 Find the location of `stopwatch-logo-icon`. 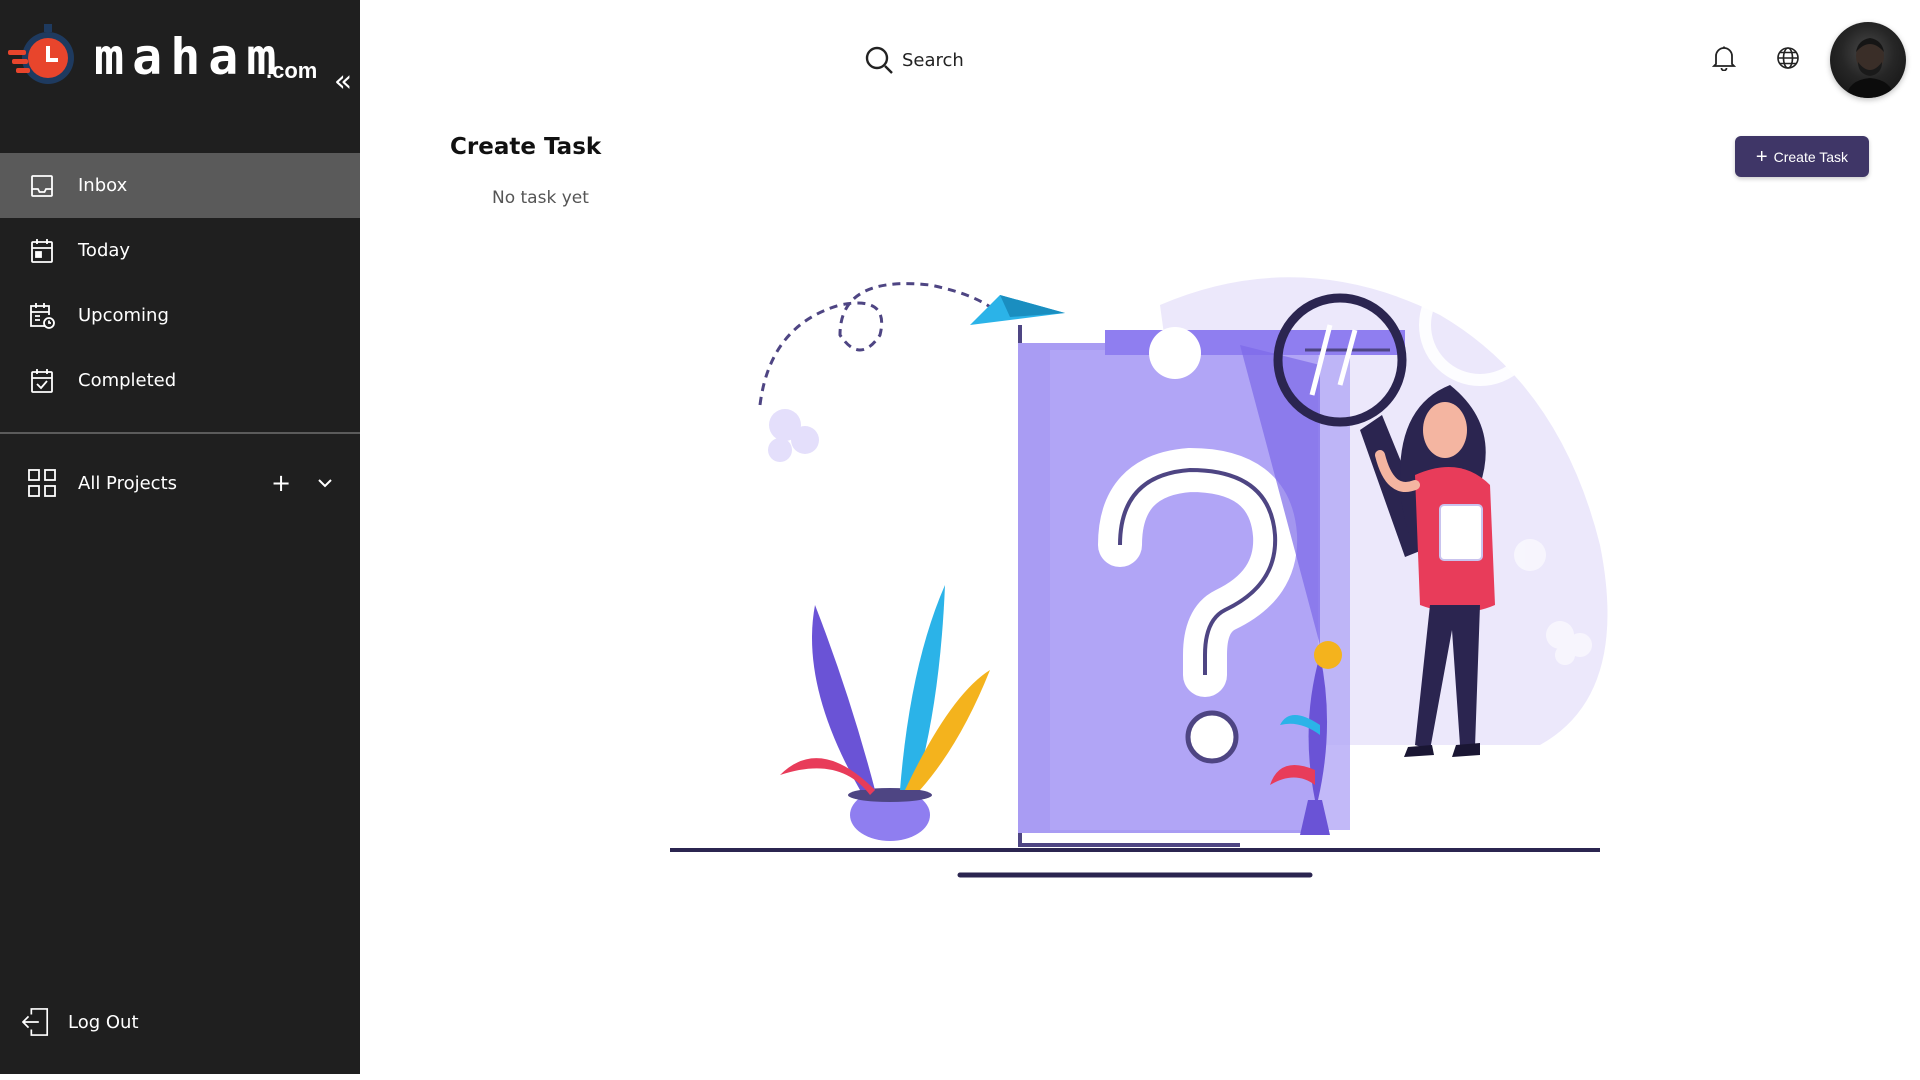

stopwatch-logo-icon is located at coordinates (41, 54).